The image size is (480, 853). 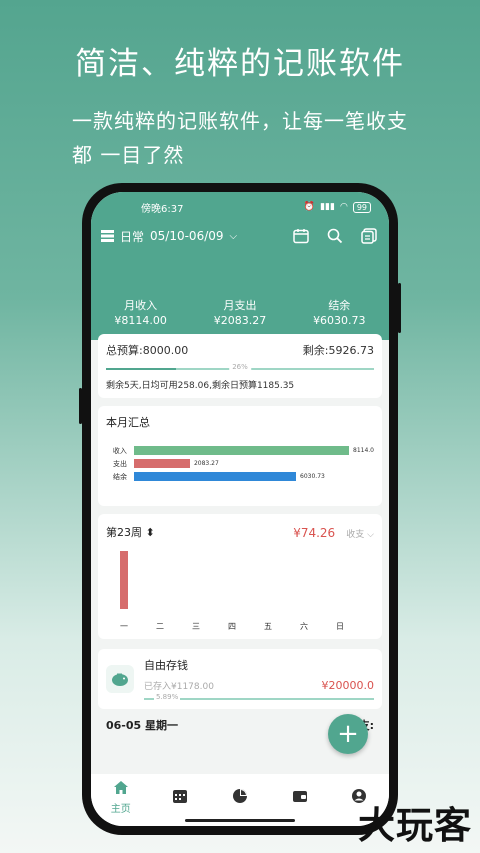 I want to click on monthly-summary-card: 本月汇总 收入 8114.0 支出 2083.27 结余 6030.73, so click(x=240, y=456).